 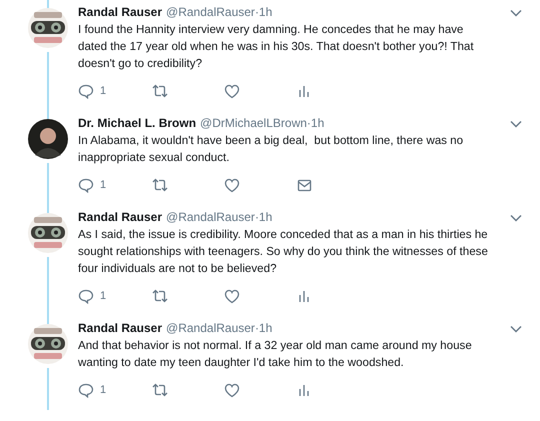 I want to click on tweet-text: And that behavior is not normal. If a 32 year old man came around my house wanting to date my teen daughter I'd take him to the woodshed., so click(x=275, y=354).